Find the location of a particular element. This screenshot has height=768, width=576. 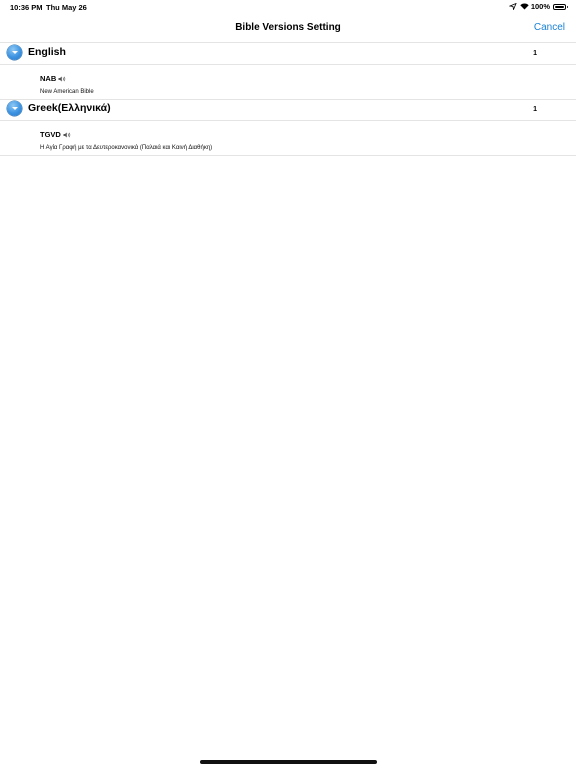

page-title: Bible Versions Setting is located at coordinates (288, 27).